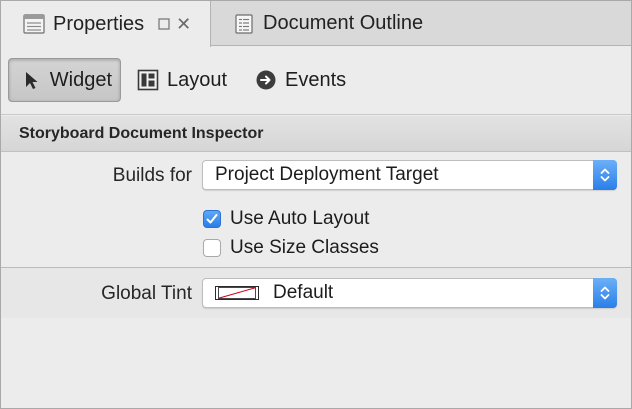  Describe the element at coordinates (303, 292) in the screenshot. I see `global-tint-value: Default` at that location.